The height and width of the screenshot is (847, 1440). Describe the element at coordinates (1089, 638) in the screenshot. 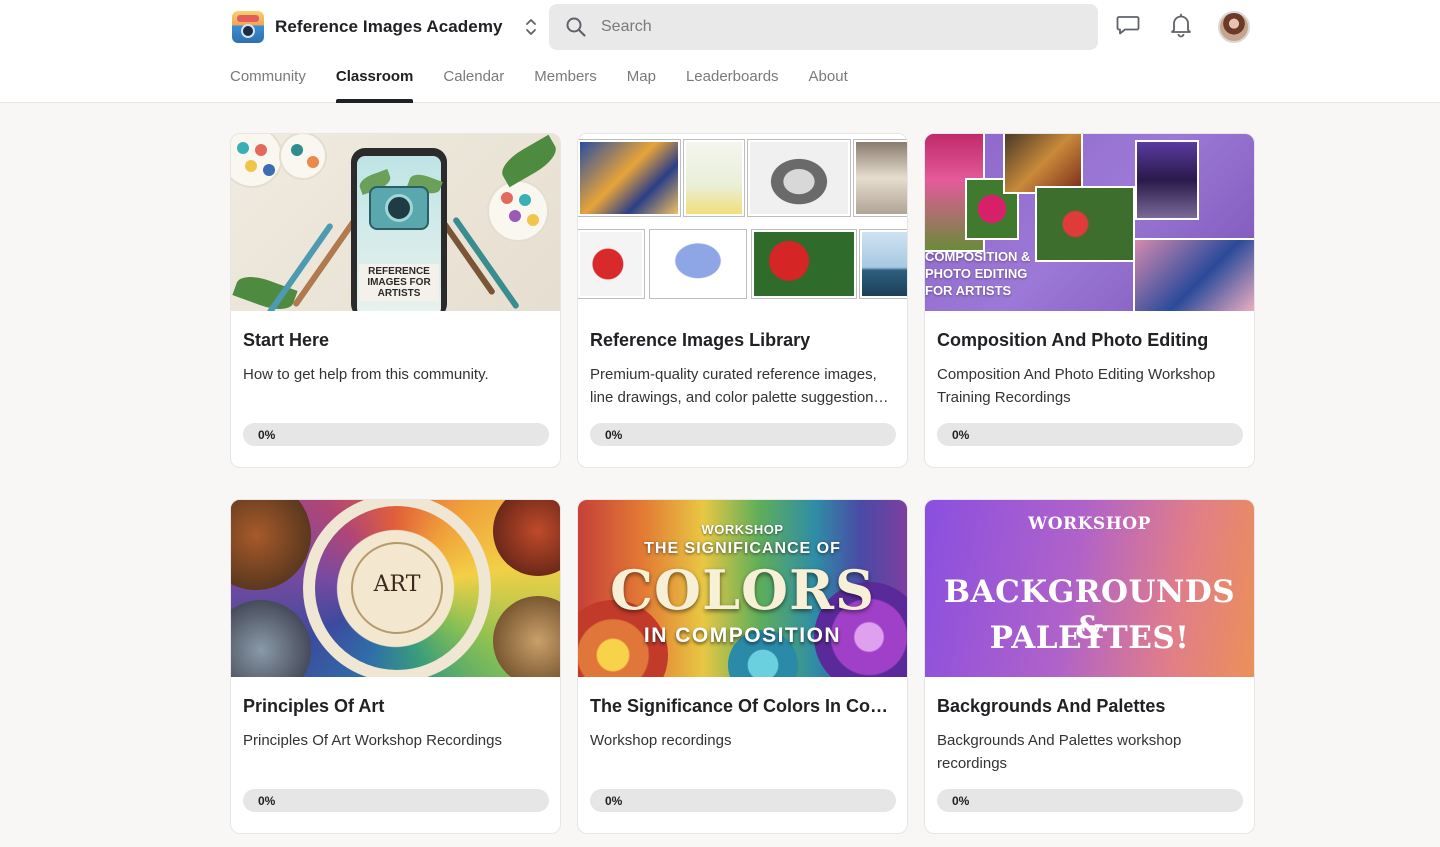

I see `thumbnail-caption-line2: PALETTES!` at that location.